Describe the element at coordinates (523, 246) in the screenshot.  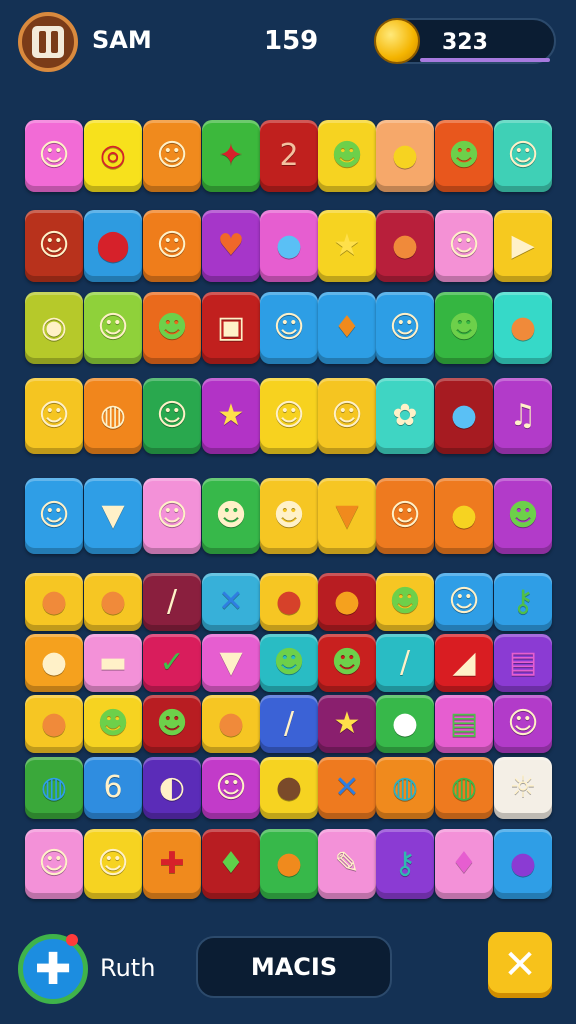
I see `game-tile: ▶` at that location.